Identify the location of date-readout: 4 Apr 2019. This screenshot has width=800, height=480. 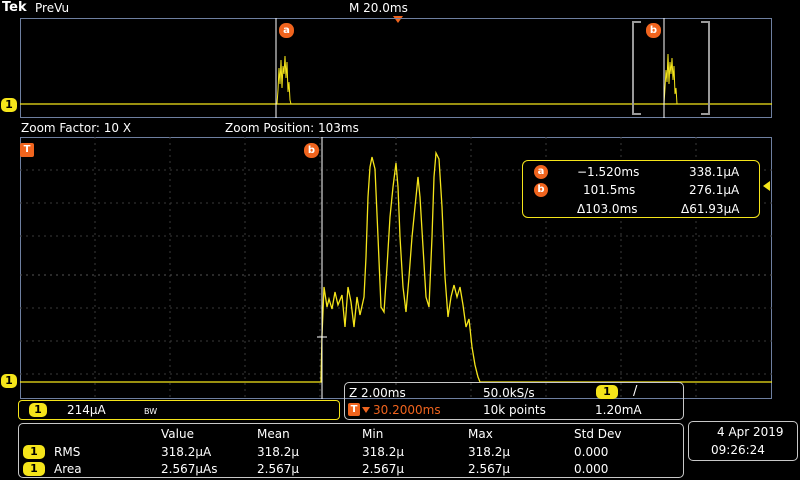
(750, 432).